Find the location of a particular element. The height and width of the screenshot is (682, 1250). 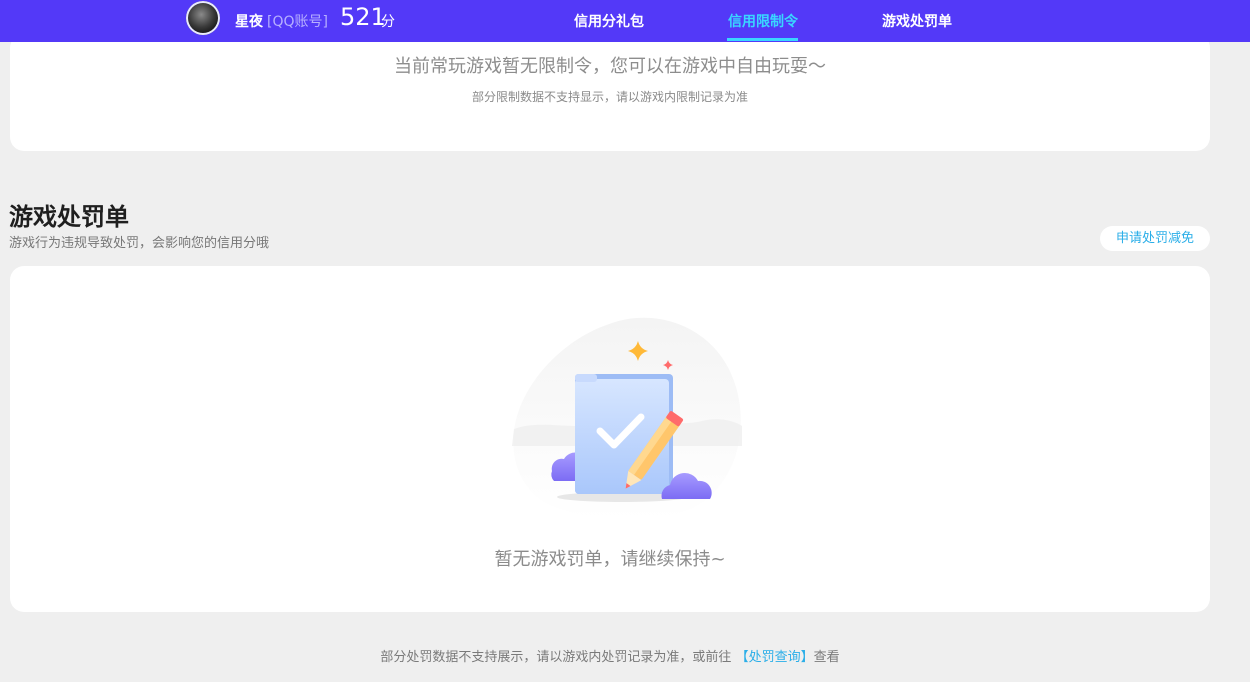

section-title: 游戏处罚单 is located at coordinates (69, 217).